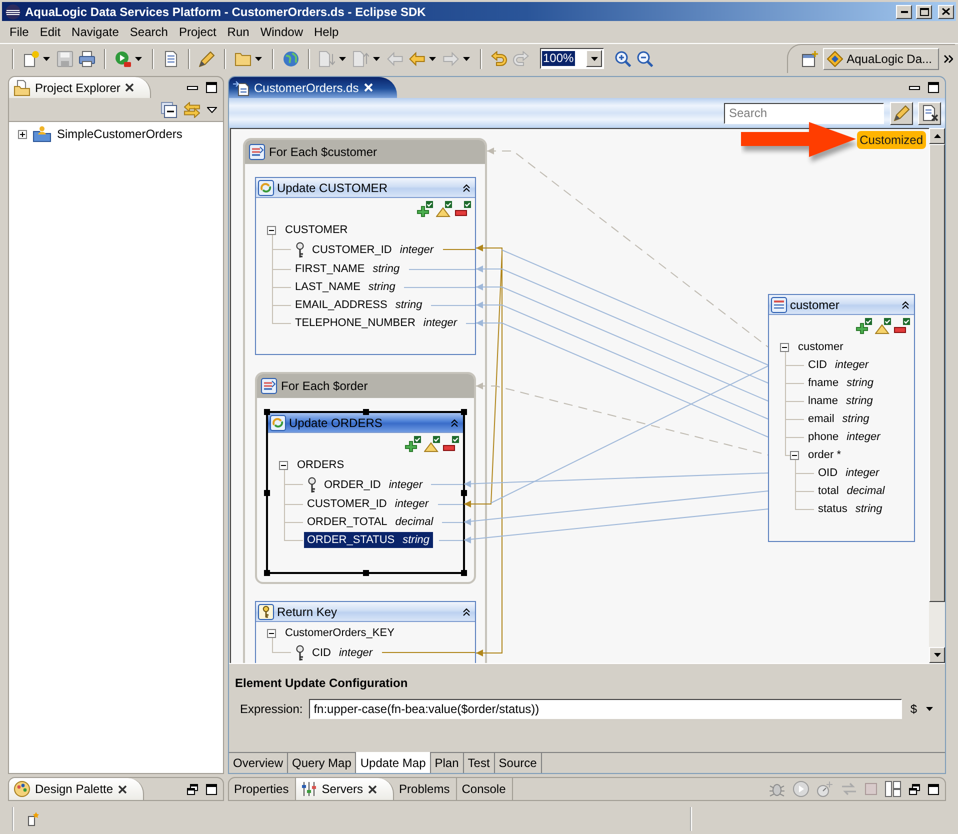 The image size is (958, 834). I want to click on clear-button, so click(929, 113).